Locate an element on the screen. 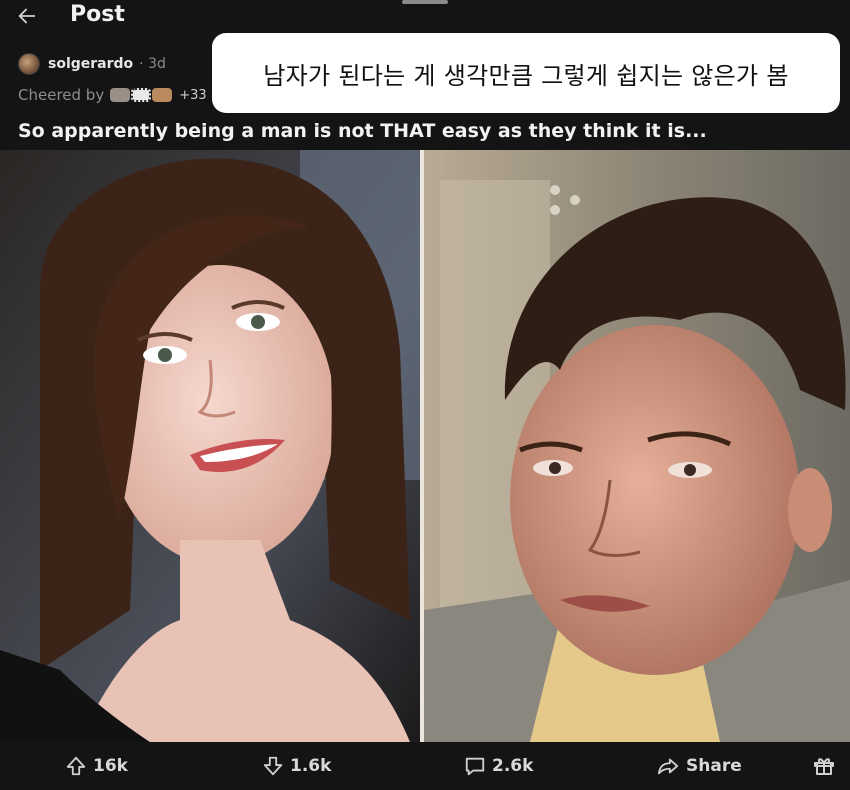  back-button is located at coordinates (27, 16).